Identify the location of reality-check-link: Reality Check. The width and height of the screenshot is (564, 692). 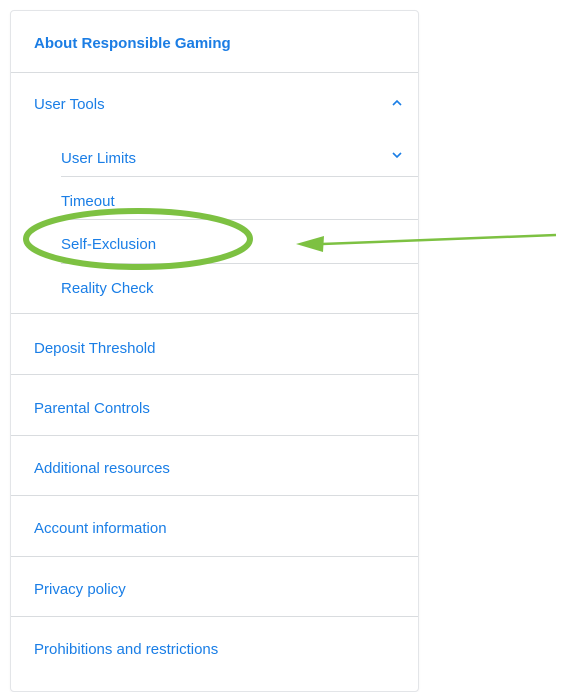
(239, 288).